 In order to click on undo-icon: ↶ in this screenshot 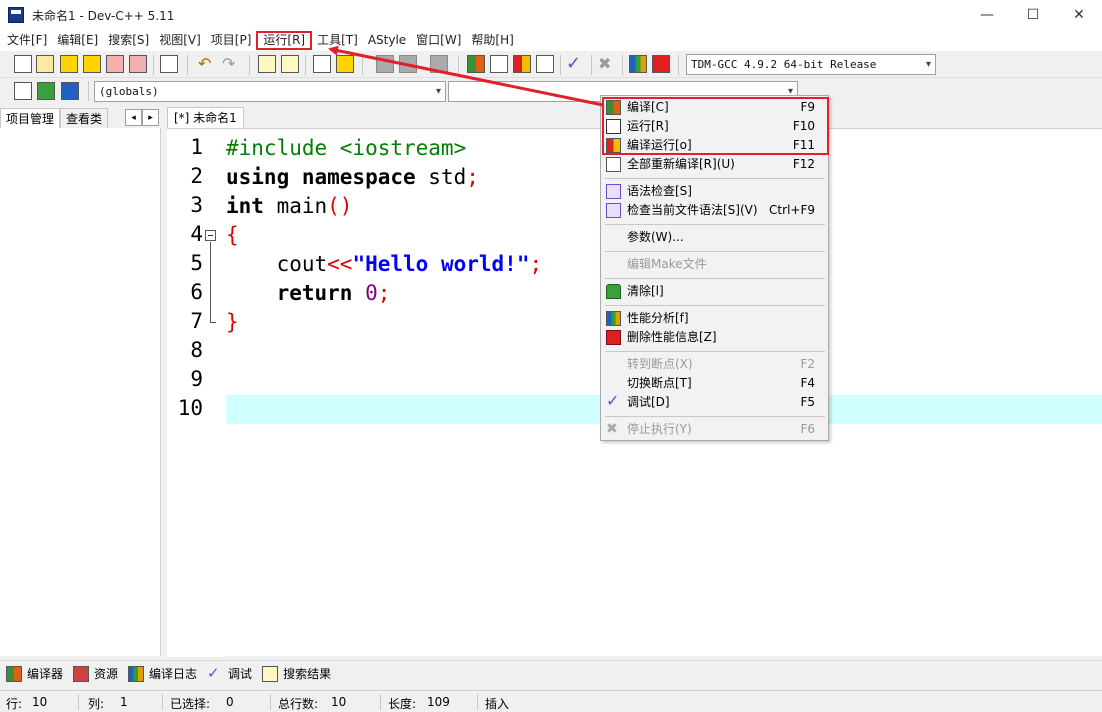, I will do `click(207, 64)`.